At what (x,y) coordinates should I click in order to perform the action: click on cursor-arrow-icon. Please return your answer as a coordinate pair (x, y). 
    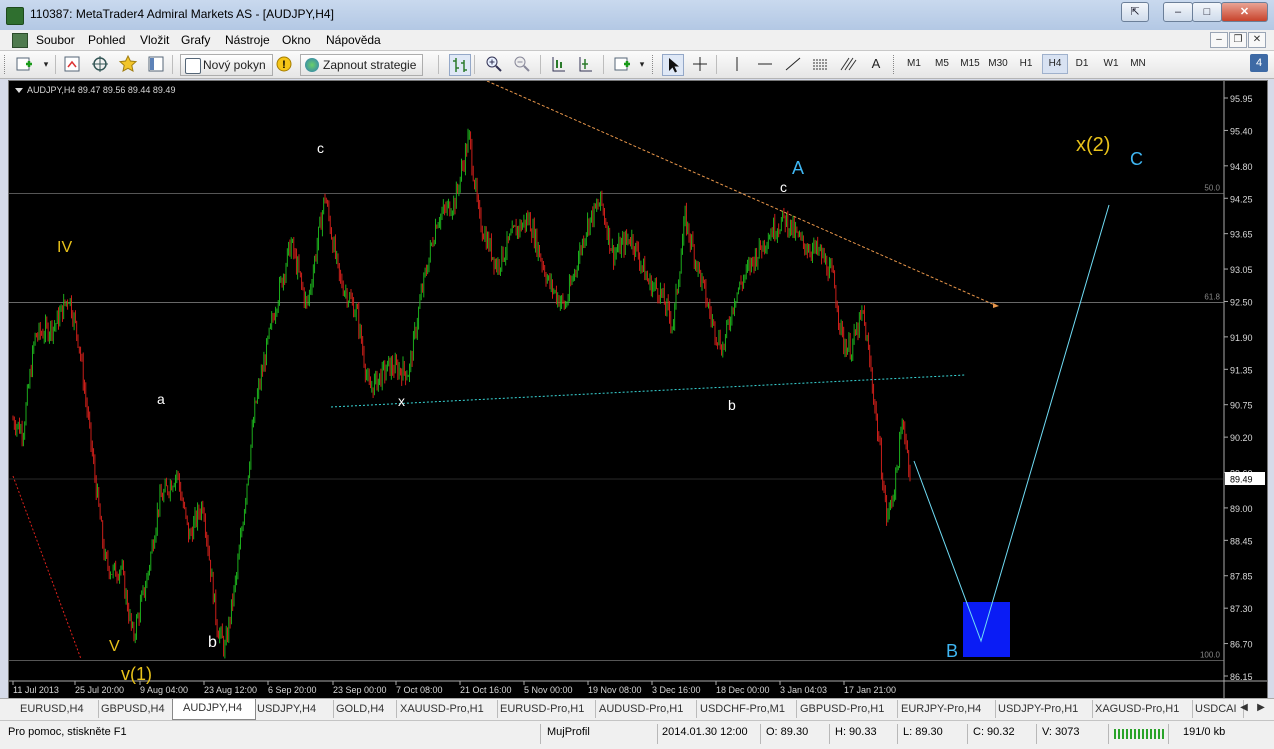
    Looking at the image, I should click on (673, 65).